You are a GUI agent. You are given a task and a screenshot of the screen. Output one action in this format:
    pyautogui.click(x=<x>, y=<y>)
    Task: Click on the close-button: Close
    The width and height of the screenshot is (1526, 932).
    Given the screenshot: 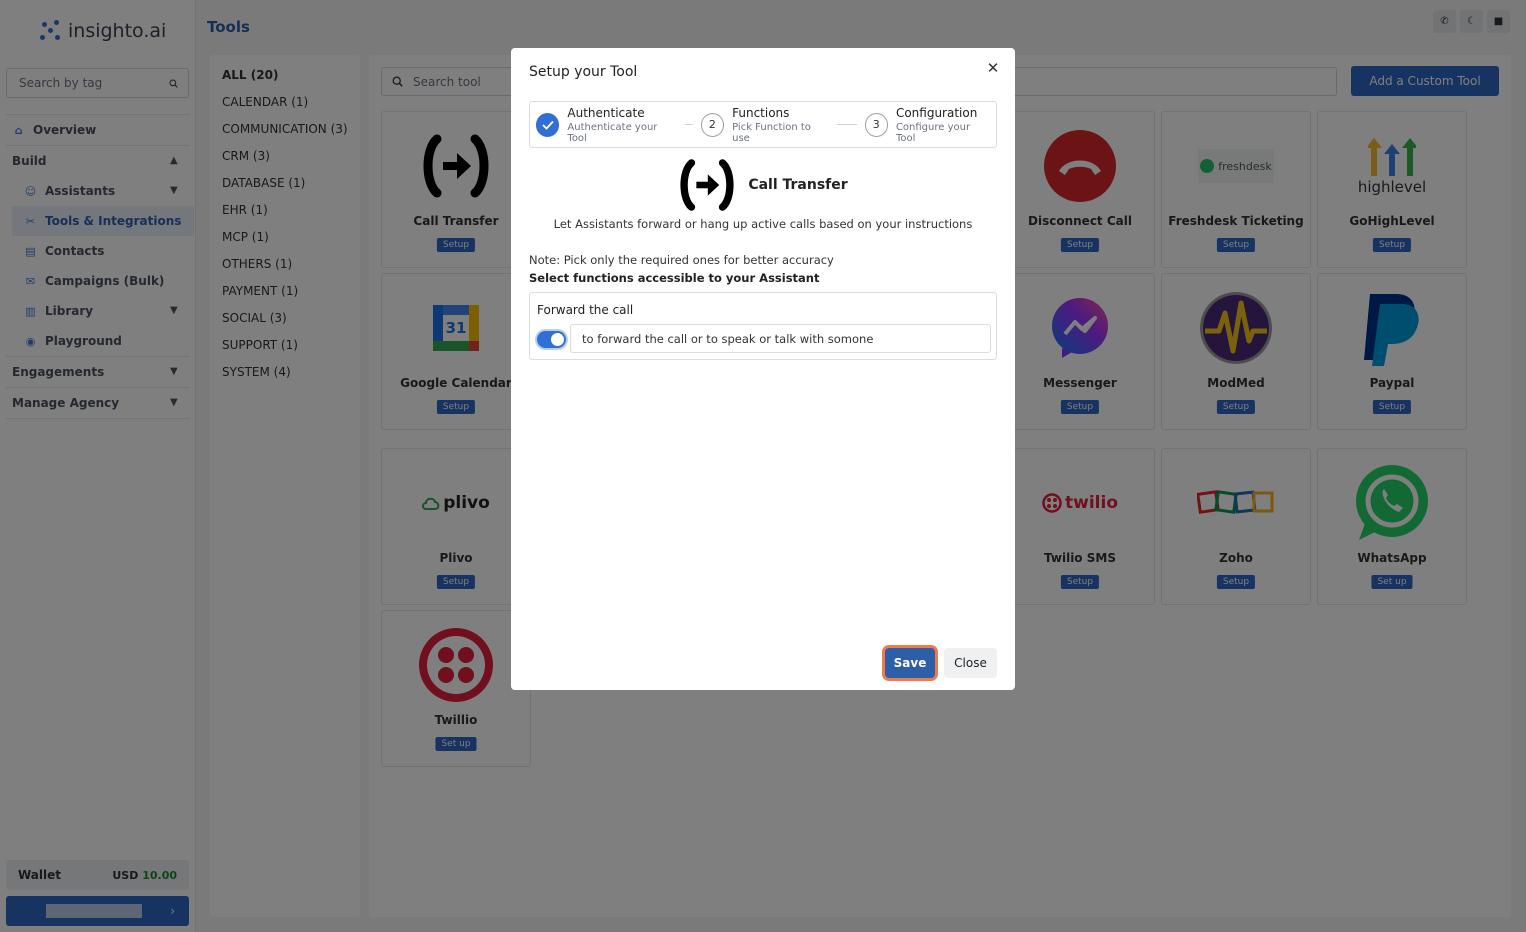 What is the action you would take?
    pyautogui.click(x=970, y=663)
    